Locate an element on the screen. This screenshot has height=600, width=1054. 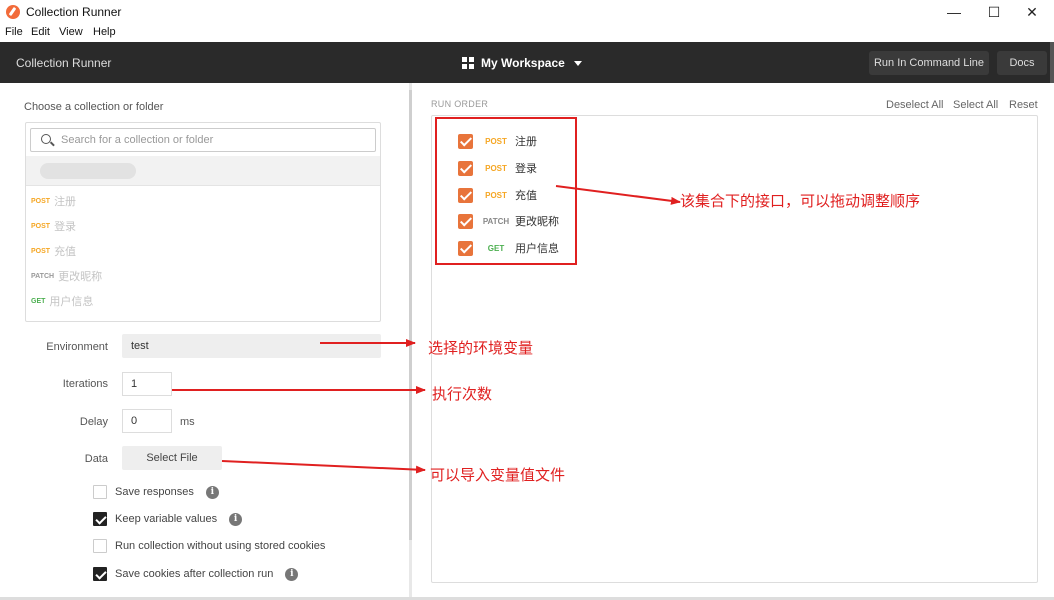
maximize-button: ☐ is located at coordinates (994, 12).